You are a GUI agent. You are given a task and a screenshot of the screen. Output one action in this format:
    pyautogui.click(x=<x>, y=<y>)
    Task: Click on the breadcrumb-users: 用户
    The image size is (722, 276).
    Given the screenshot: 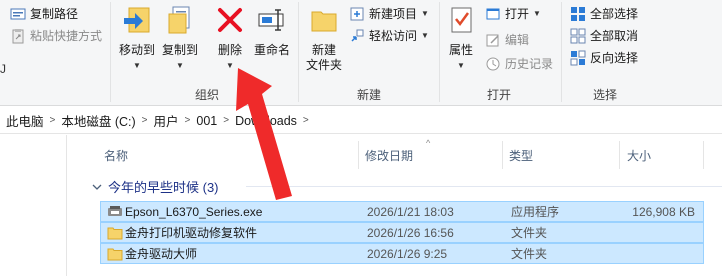 What is the action you would take?
    pyautogui.click(x=166, y=120)
    